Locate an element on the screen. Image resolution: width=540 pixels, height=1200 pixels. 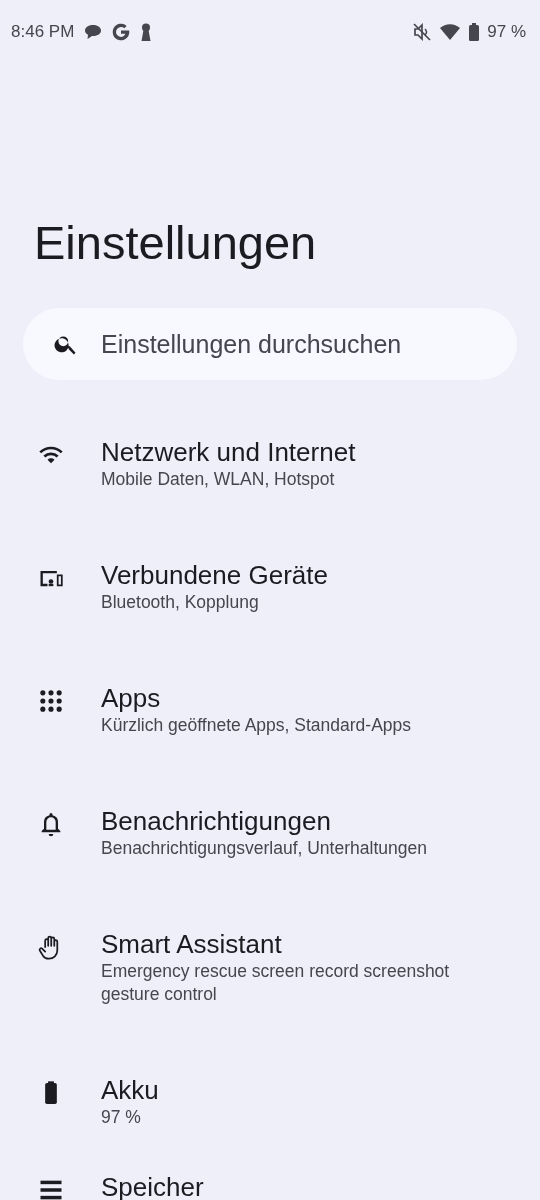
item-title: Benachrichtigungen is located at coordinates (216, 821).